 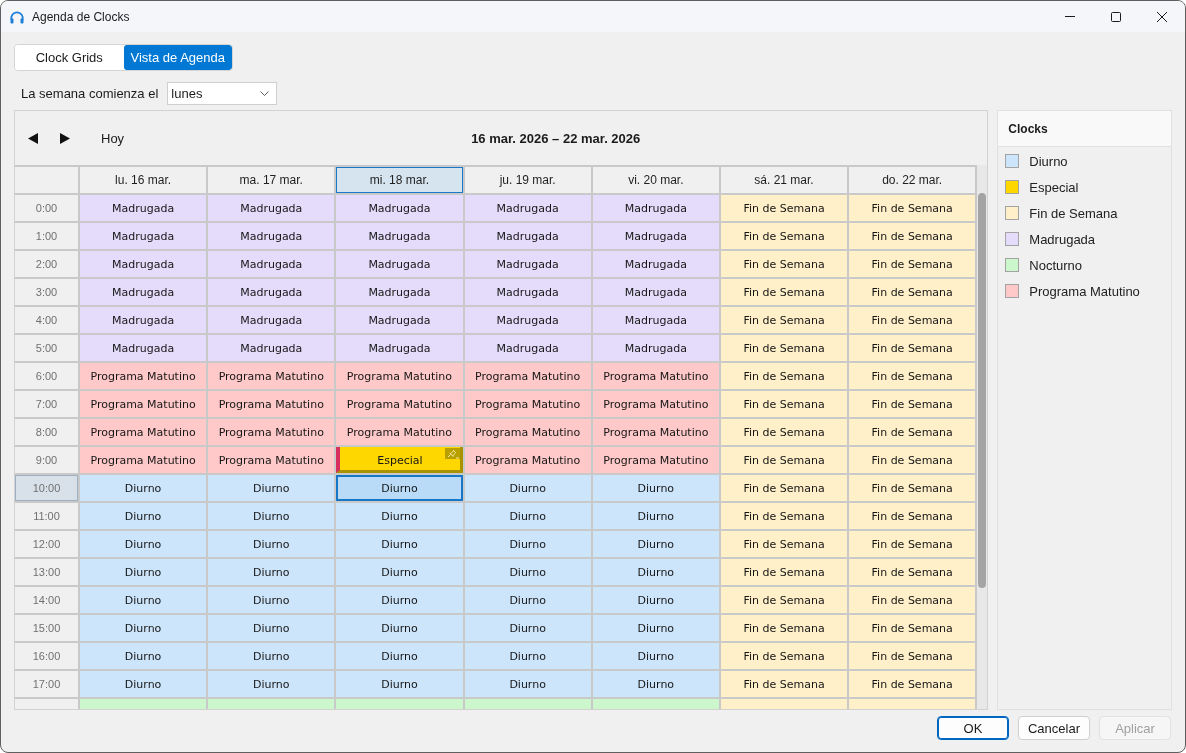 I want to click on today-button: Hoy, so click(x=113, y=138).